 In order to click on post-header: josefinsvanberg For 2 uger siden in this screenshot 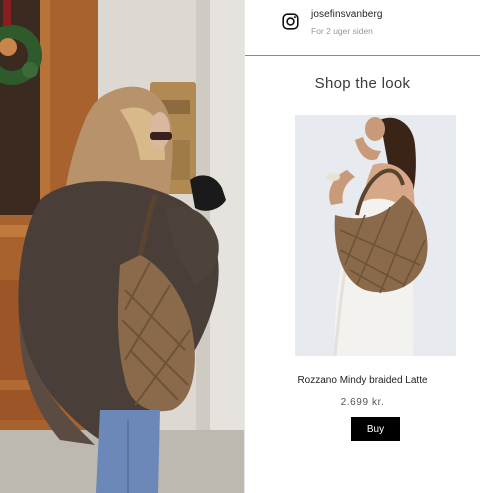, I will do `click(362, 28)`.